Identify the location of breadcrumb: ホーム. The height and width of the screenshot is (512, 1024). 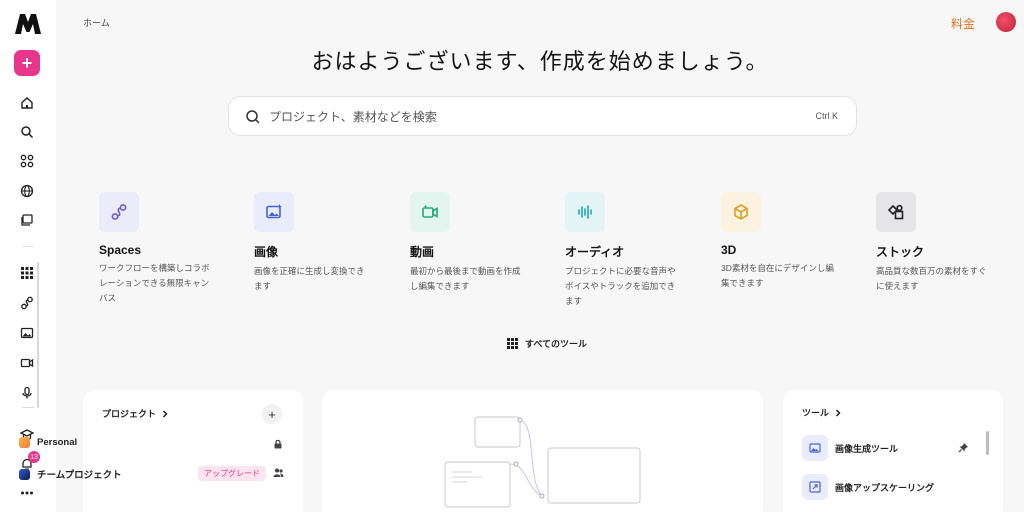
(96, 22).